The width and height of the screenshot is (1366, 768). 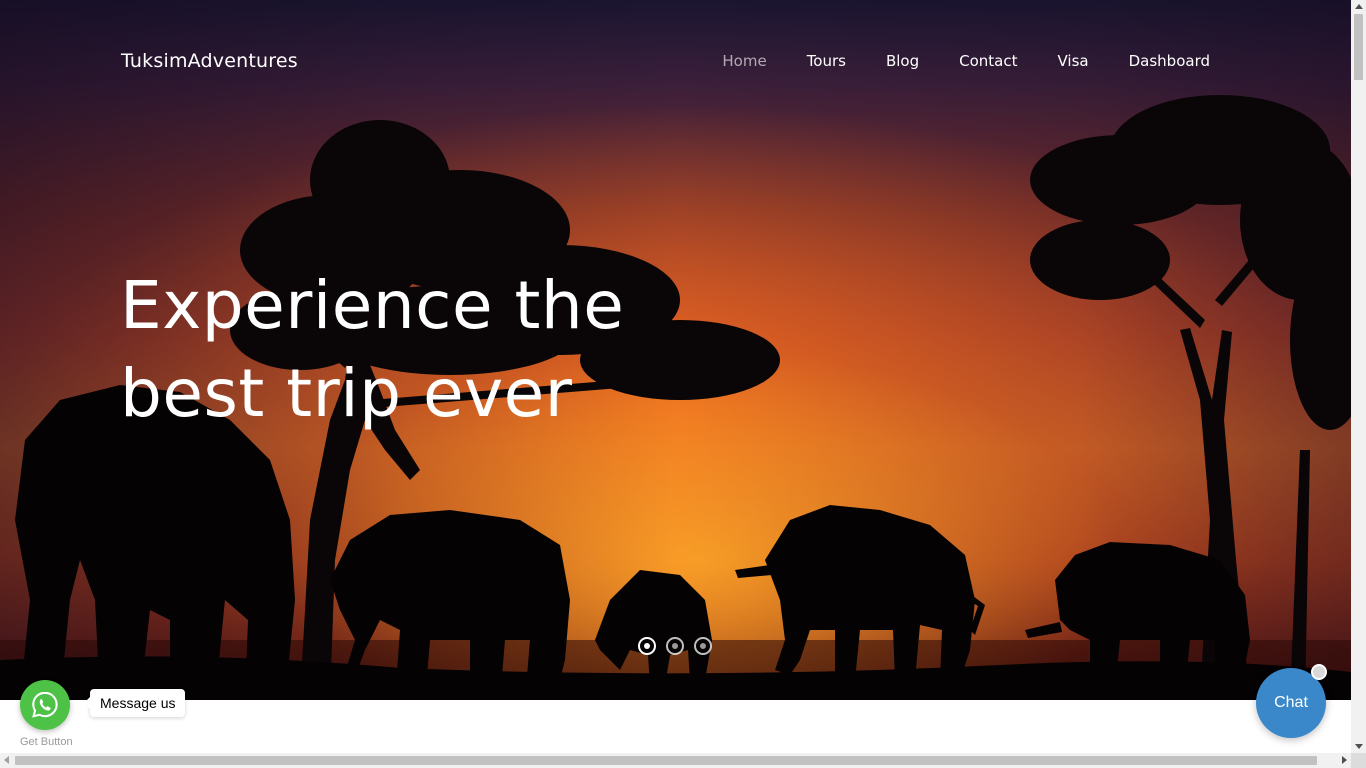 I want to click on nav-item-visa: Visa, so click(x=1073, y=61).